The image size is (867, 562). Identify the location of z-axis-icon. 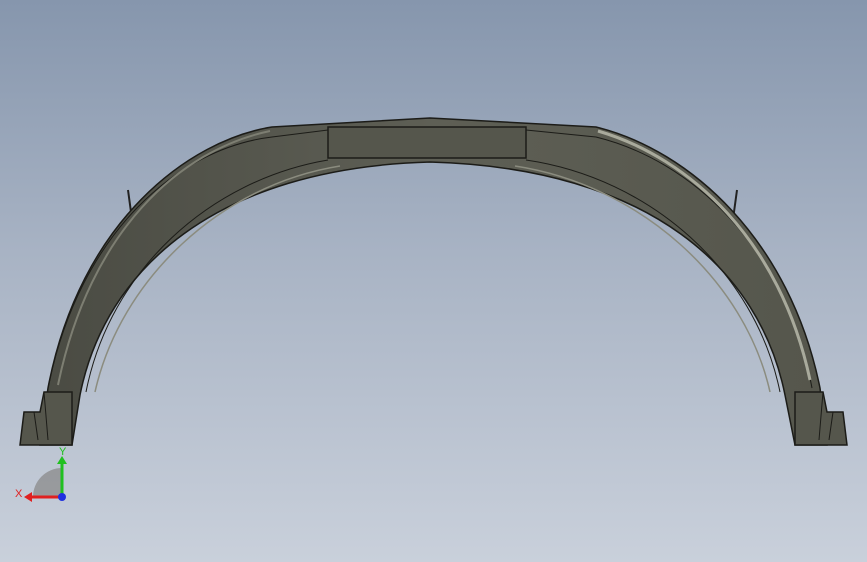
(62, 497).